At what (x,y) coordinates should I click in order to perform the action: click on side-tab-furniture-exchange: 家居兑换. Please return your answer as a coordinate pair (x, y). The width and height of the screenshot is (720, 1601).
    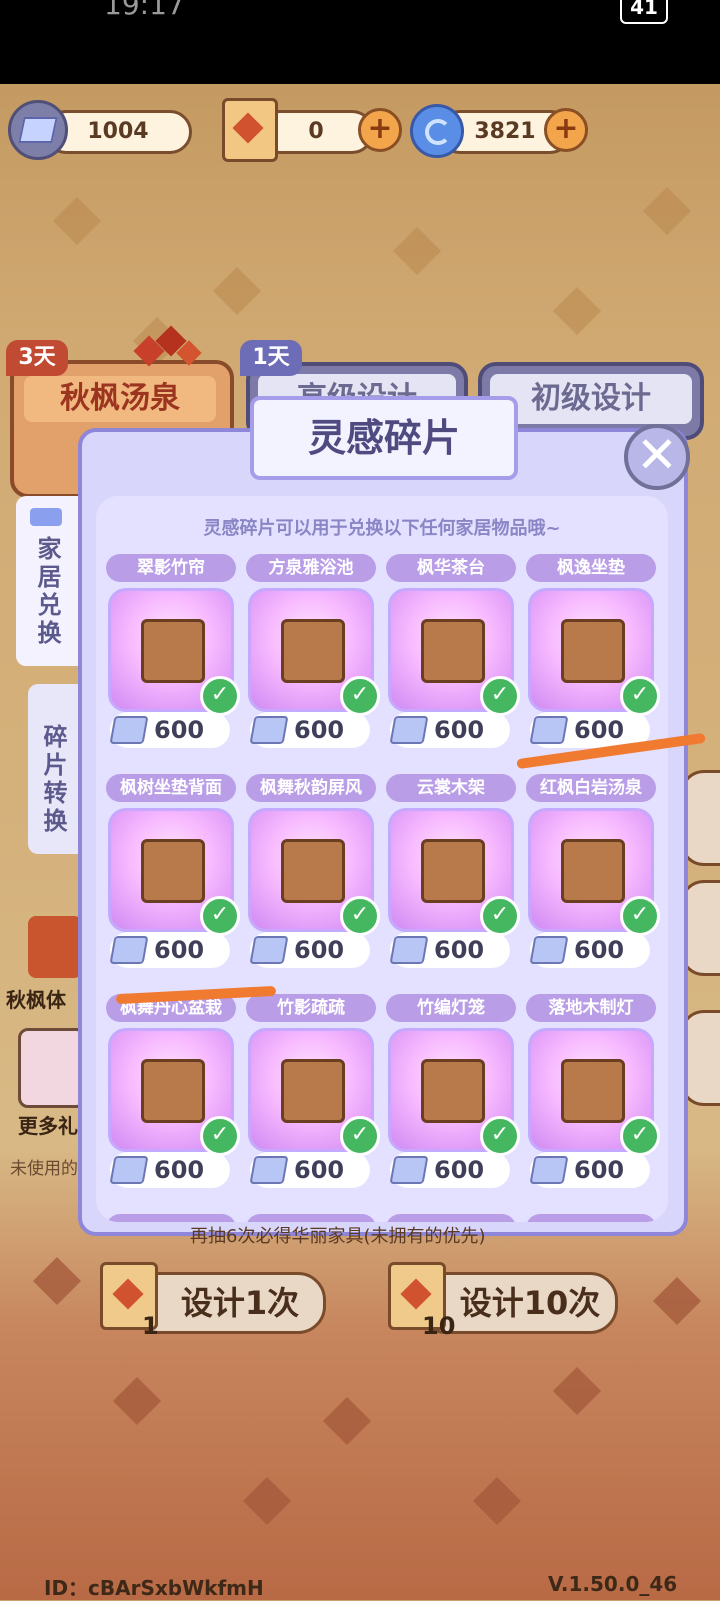
    Looking at the image, I should click on (47, 581).